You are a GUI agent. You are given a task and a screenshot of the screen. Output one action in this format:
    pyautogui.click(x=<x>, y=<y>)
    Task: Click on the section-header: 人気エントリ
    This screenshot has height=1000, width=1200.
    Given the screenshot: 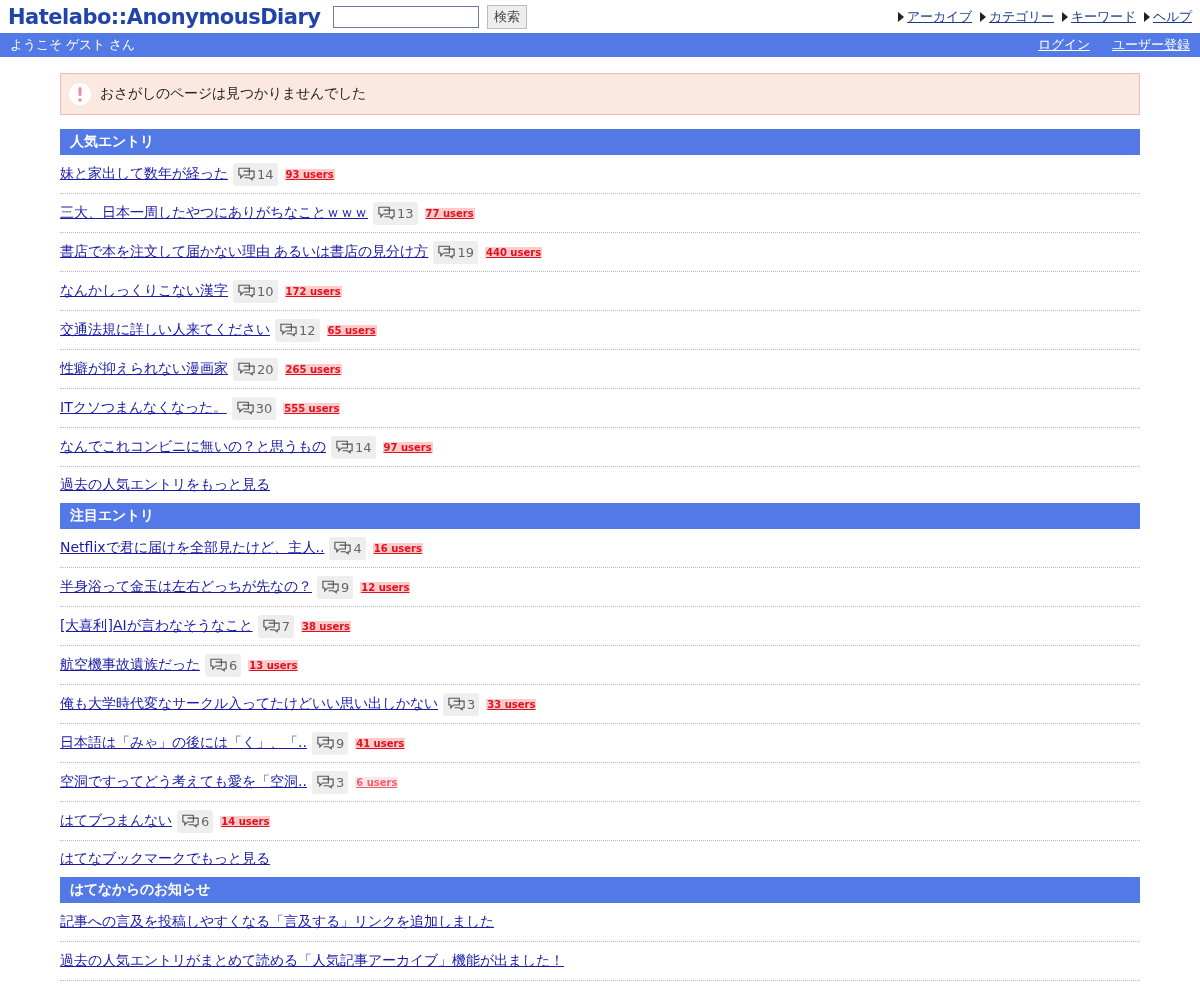 What is the action you would take?
    pyautogui.click(x=600, y=142)
    